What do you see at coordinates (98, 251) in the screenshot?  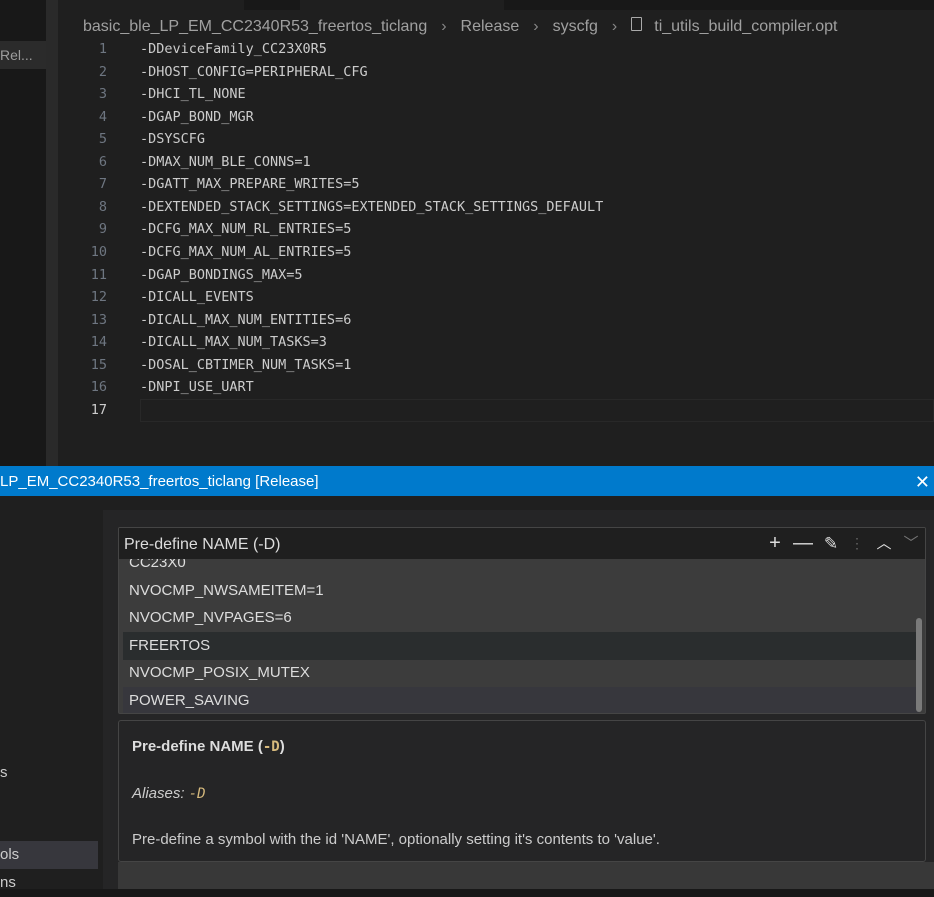 I see `line-number: 10` at bounding box center [98, 251].